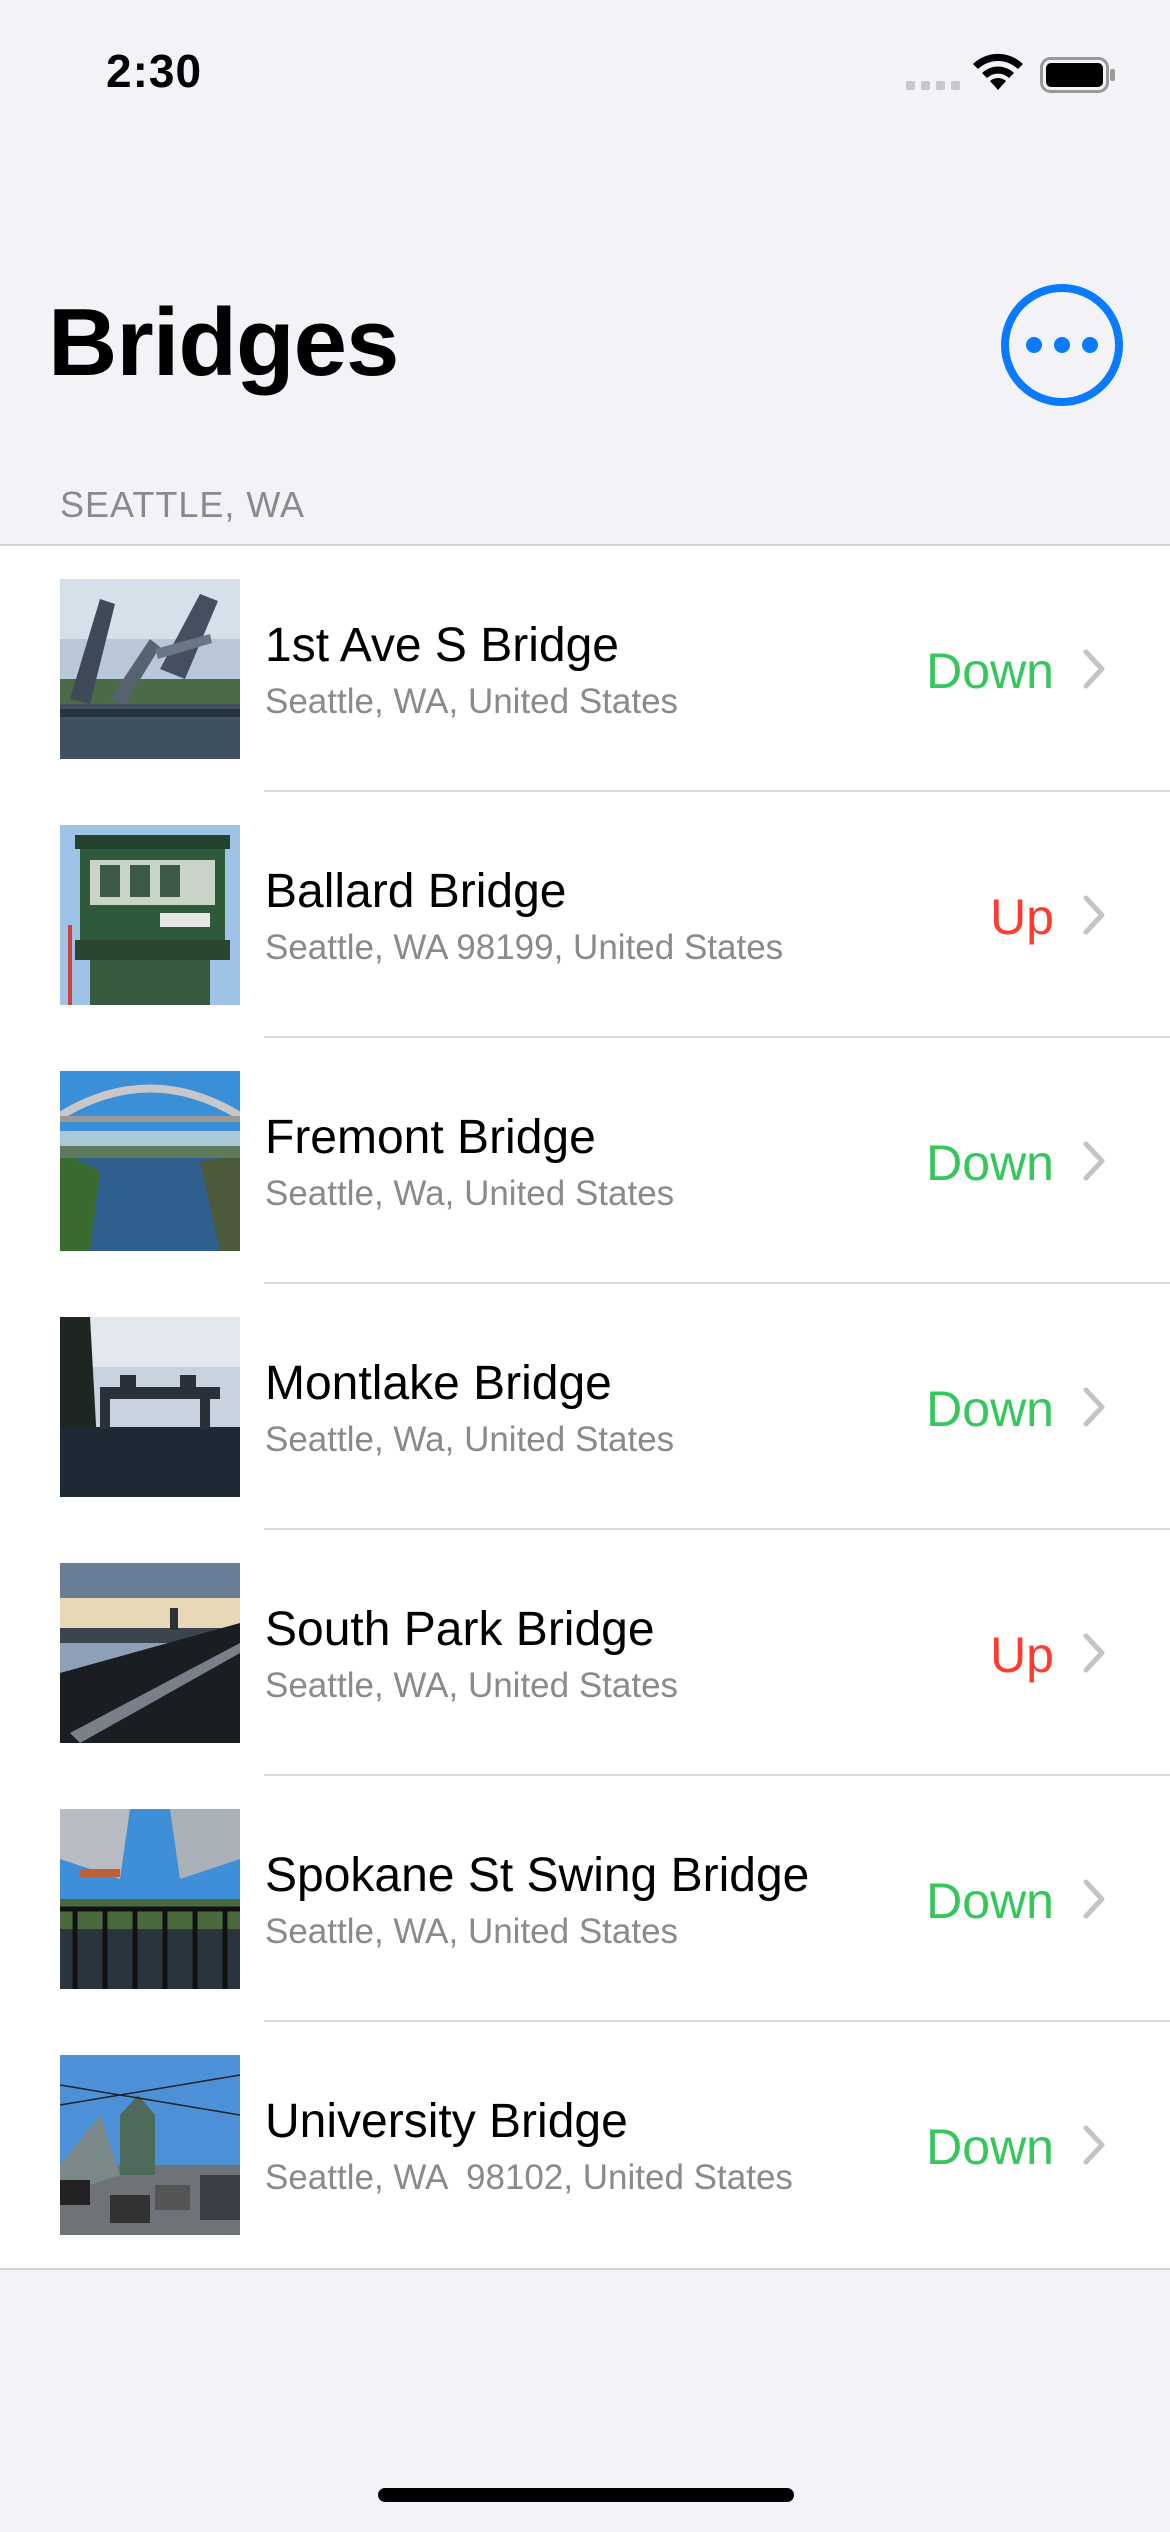 This screenshot has width=1170, height=2532. Describe the element at coordinates (585, 75) in the screenshot. I see `status-bar: 2:30` at that location.